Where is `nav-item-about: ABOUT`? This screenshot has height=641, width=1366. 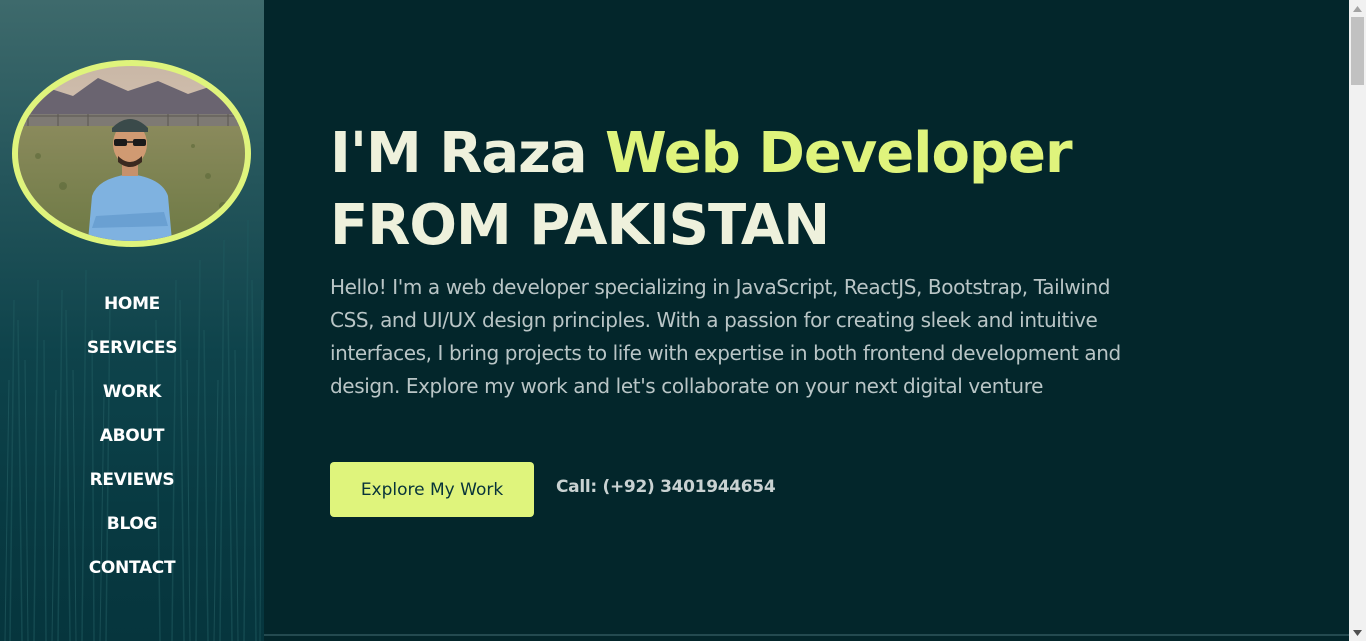 nav-item-about: ABOUT is located at coordinates (132, 436).